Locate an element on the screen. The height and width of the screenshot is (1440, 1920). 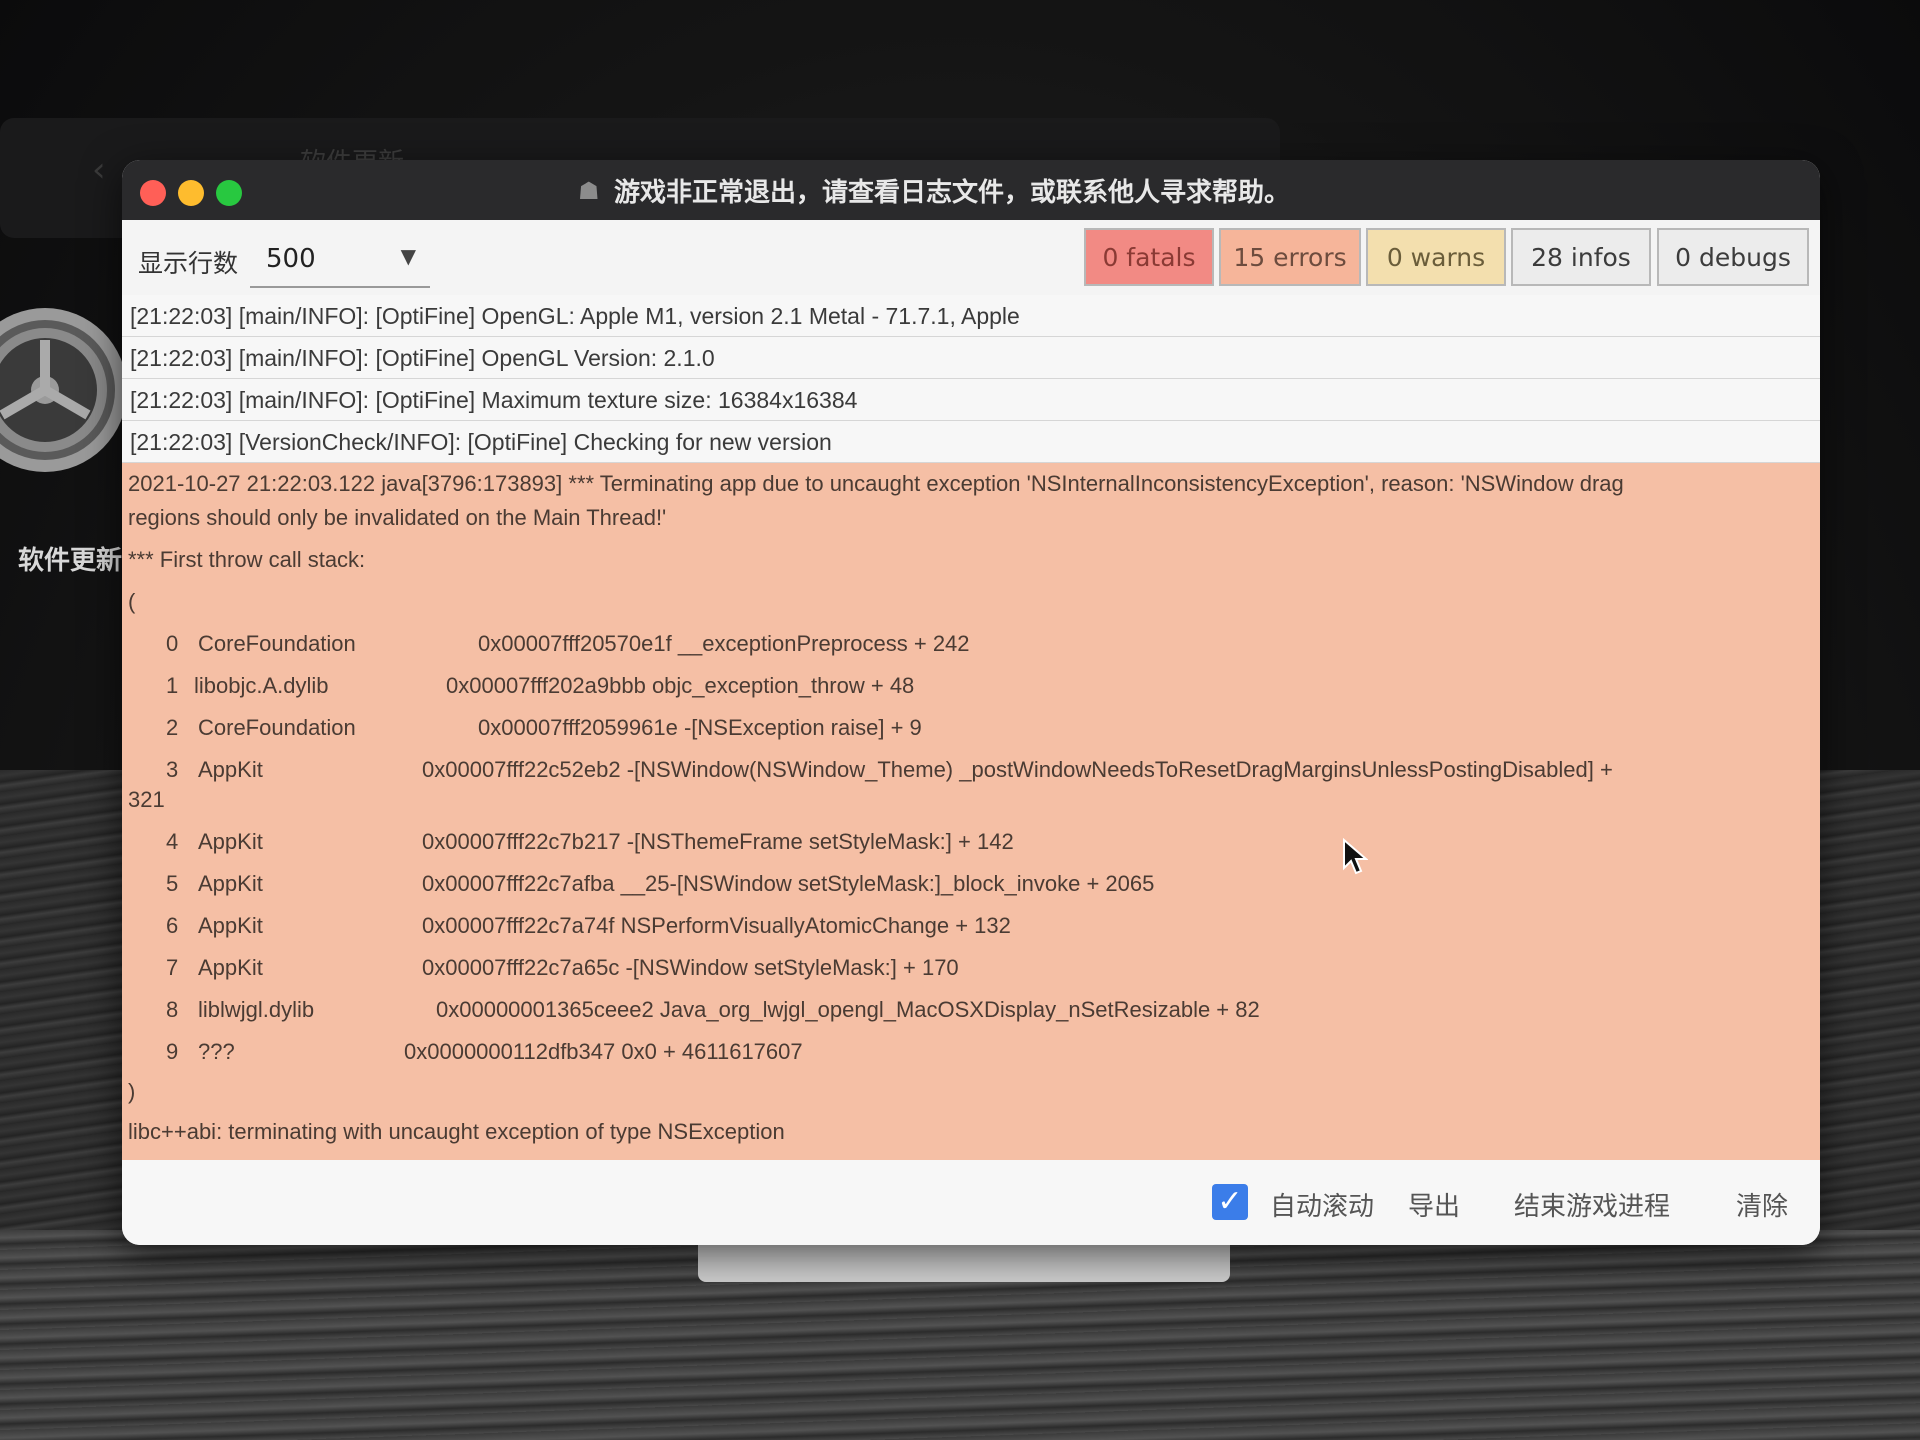
rows-count-value: 500 is located at coordinates (291, 259).